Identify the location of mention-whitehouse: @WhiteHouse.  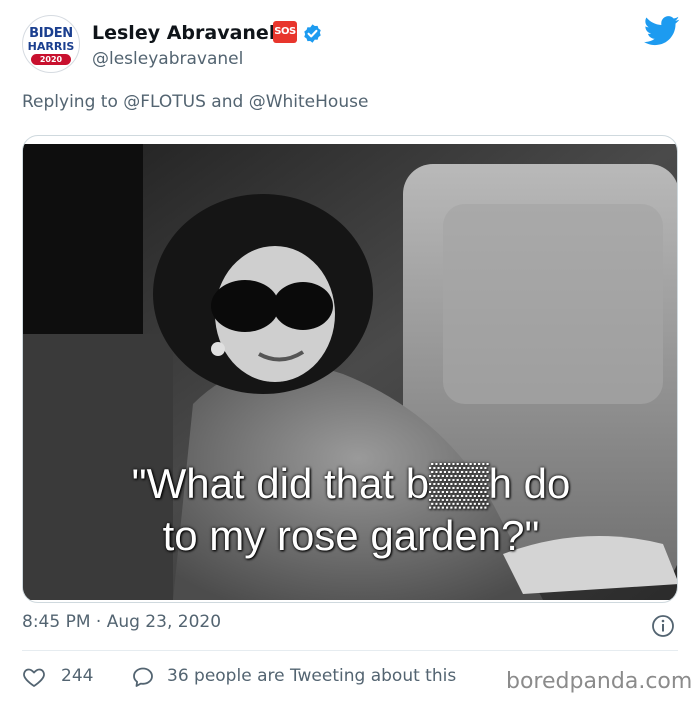
(309, 102).